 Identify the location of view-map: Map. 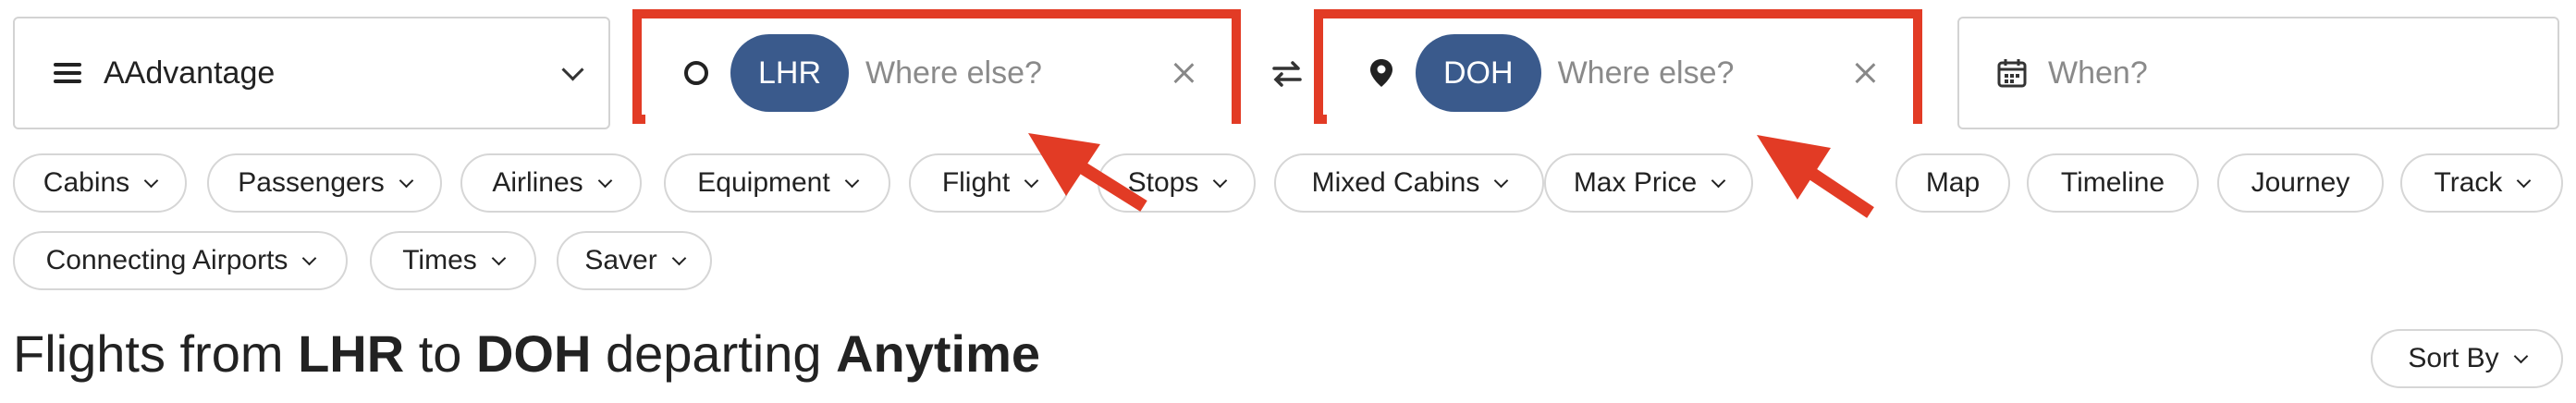
(1952, 183).